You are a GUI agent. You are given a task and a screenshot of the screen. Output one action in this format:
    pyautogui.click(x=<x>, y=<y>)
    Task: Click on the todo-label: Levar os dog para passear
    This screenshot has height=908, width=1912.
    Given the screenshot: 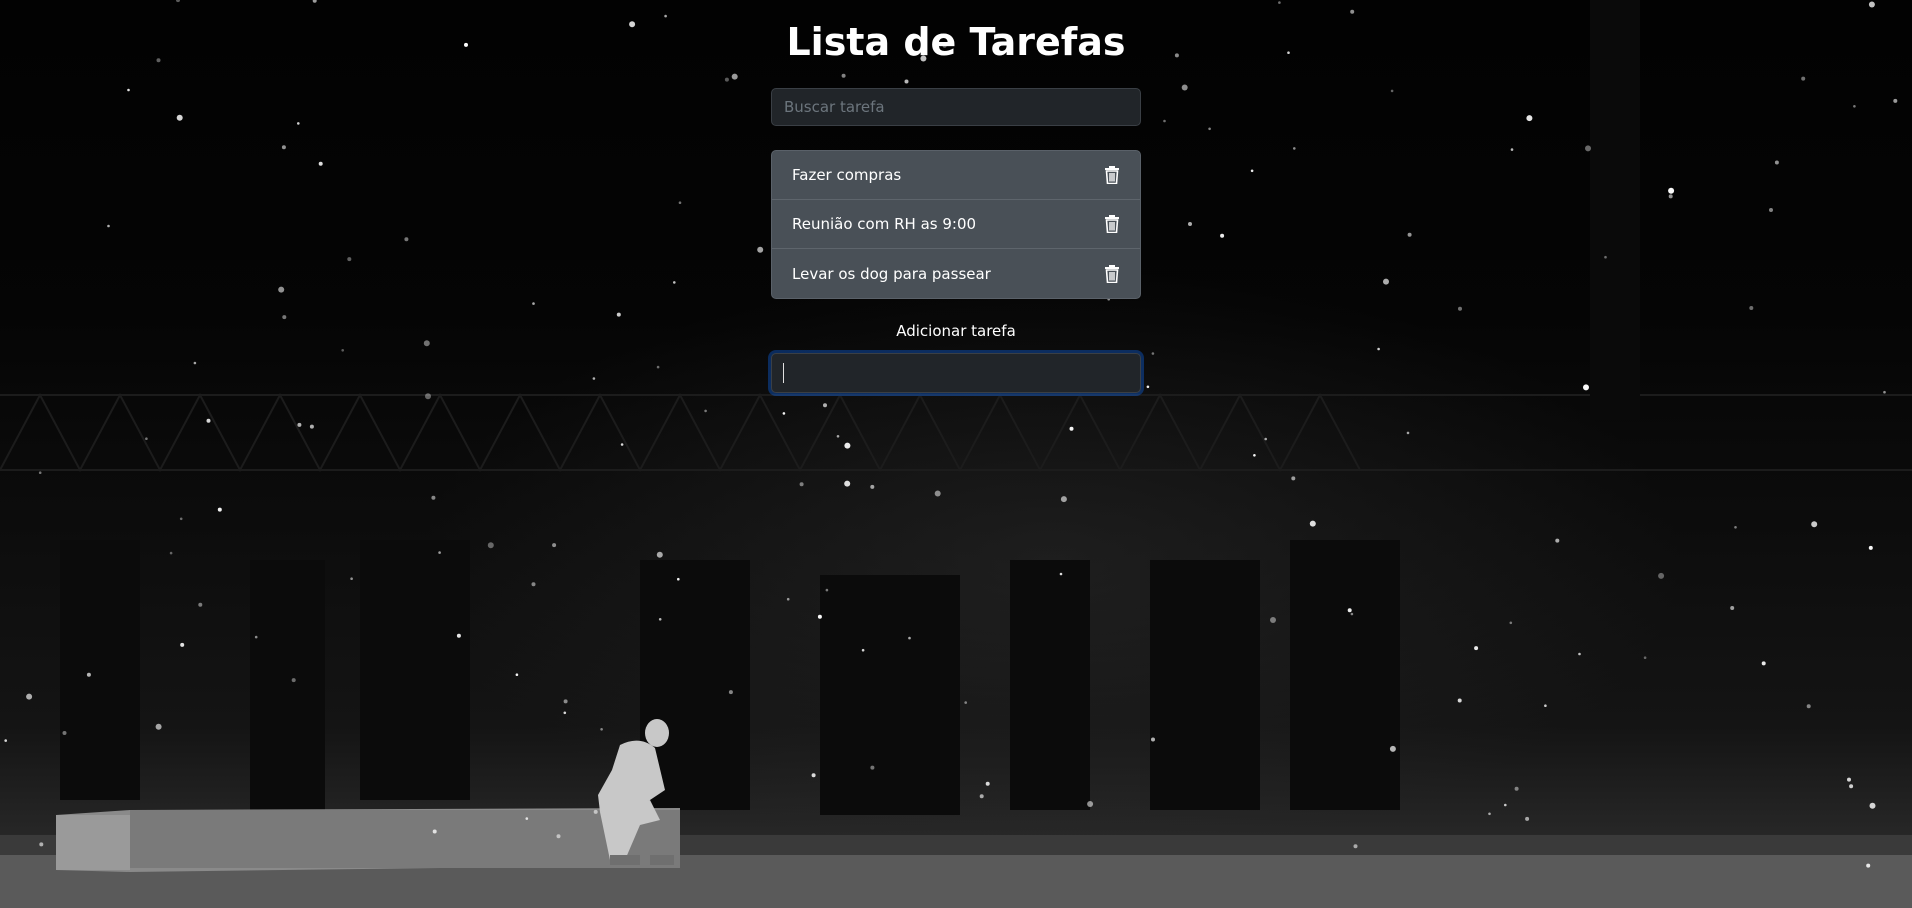 What is the action you would take?
    pyautogui.click(x=891, y=273)
    